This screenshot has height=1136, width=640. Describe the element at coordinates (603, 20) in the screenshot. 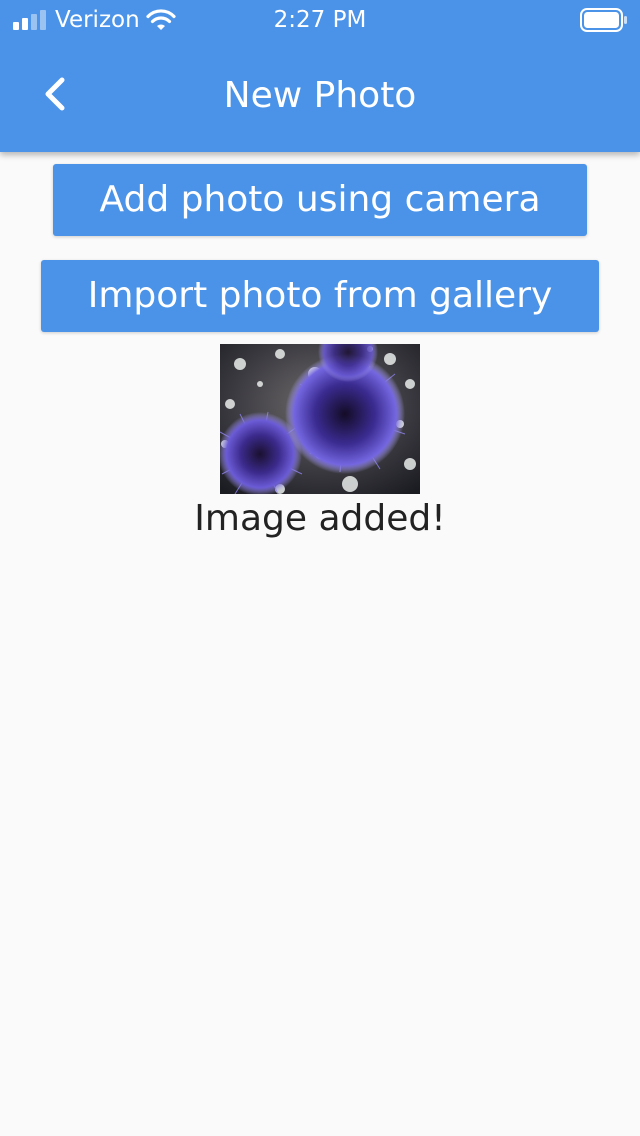

I see `battery-icon` at that location.